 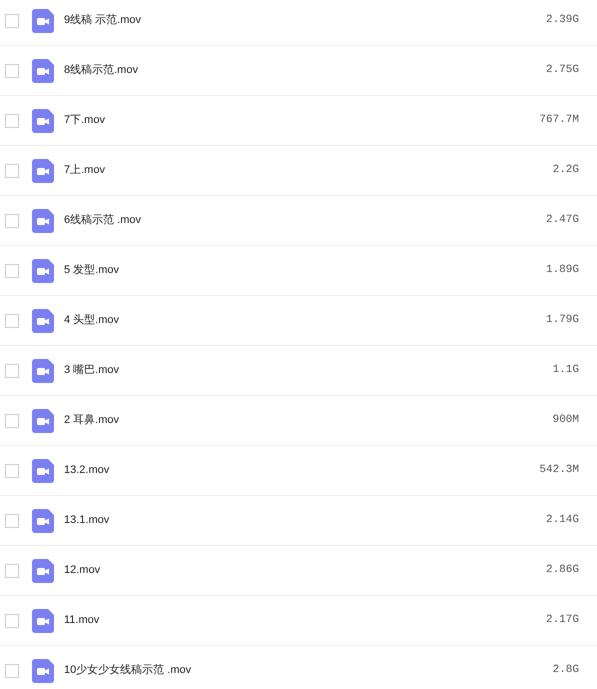 I want to click on file-name: 8线稿示范.mov, so click(x=101, y=70).